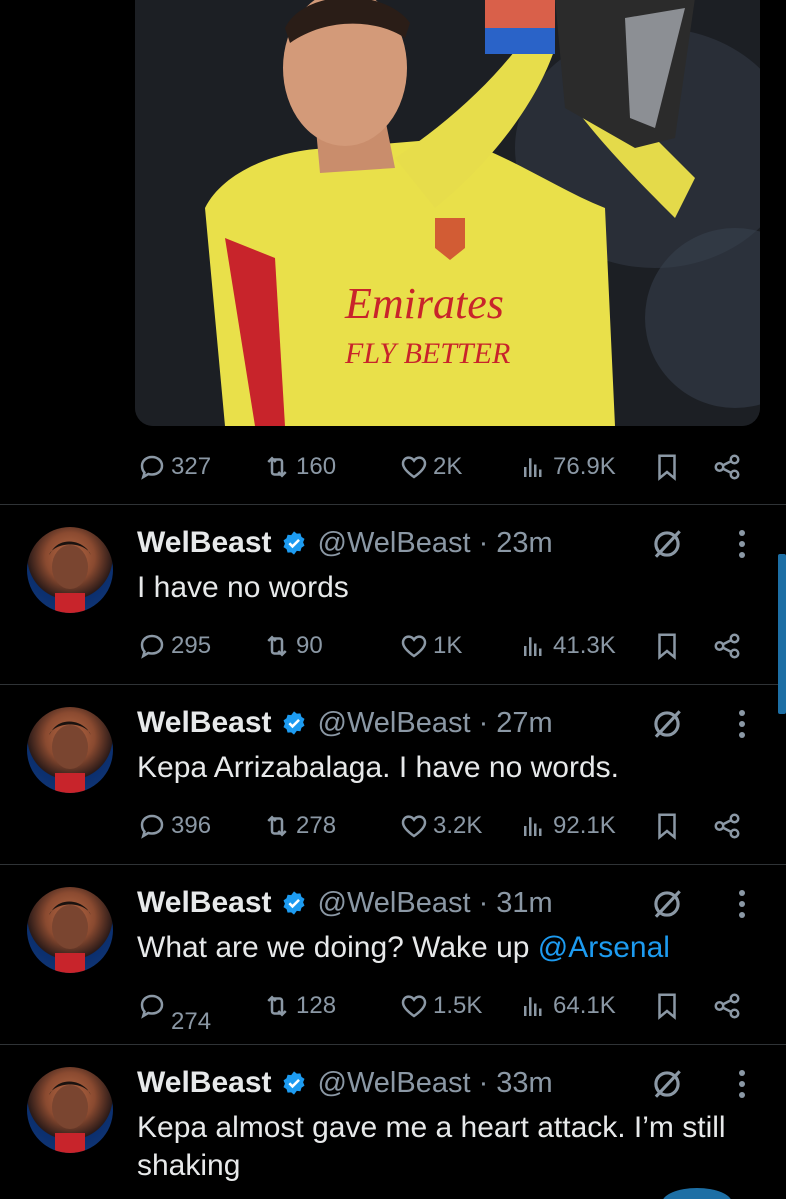  What do you see at coordinates (567, 646) in the screenshot?
I see `views-button: 41.3K` at bounding box center [567, 646].